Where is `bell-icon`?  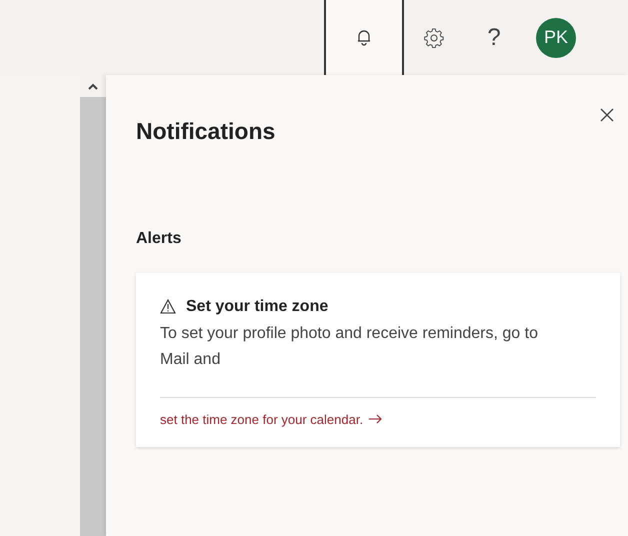
bell-icon is located at coordinates (364, 37).